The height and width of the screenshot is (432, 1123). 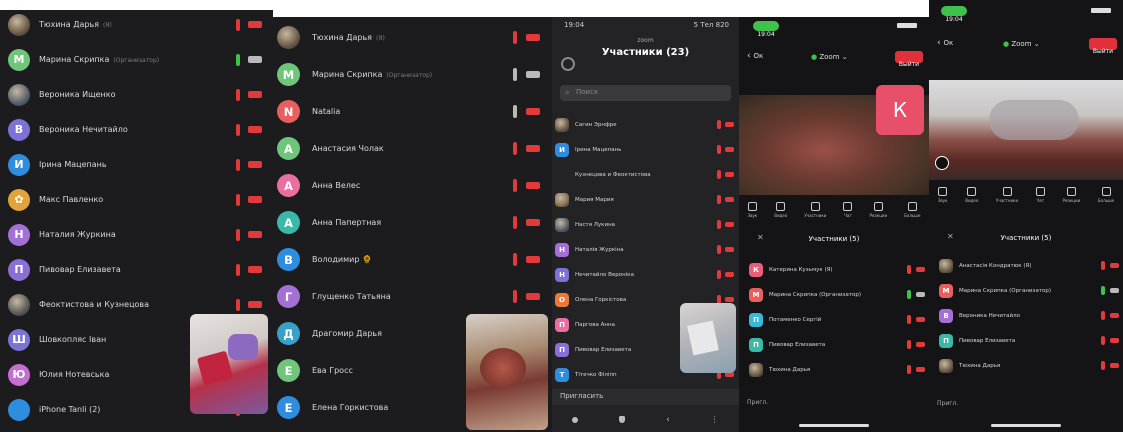 What do you see at coordinates (136, 94) in the screenshot?
I see `participant-row: Вероника Ищенко` at bounding box center [136, 94].